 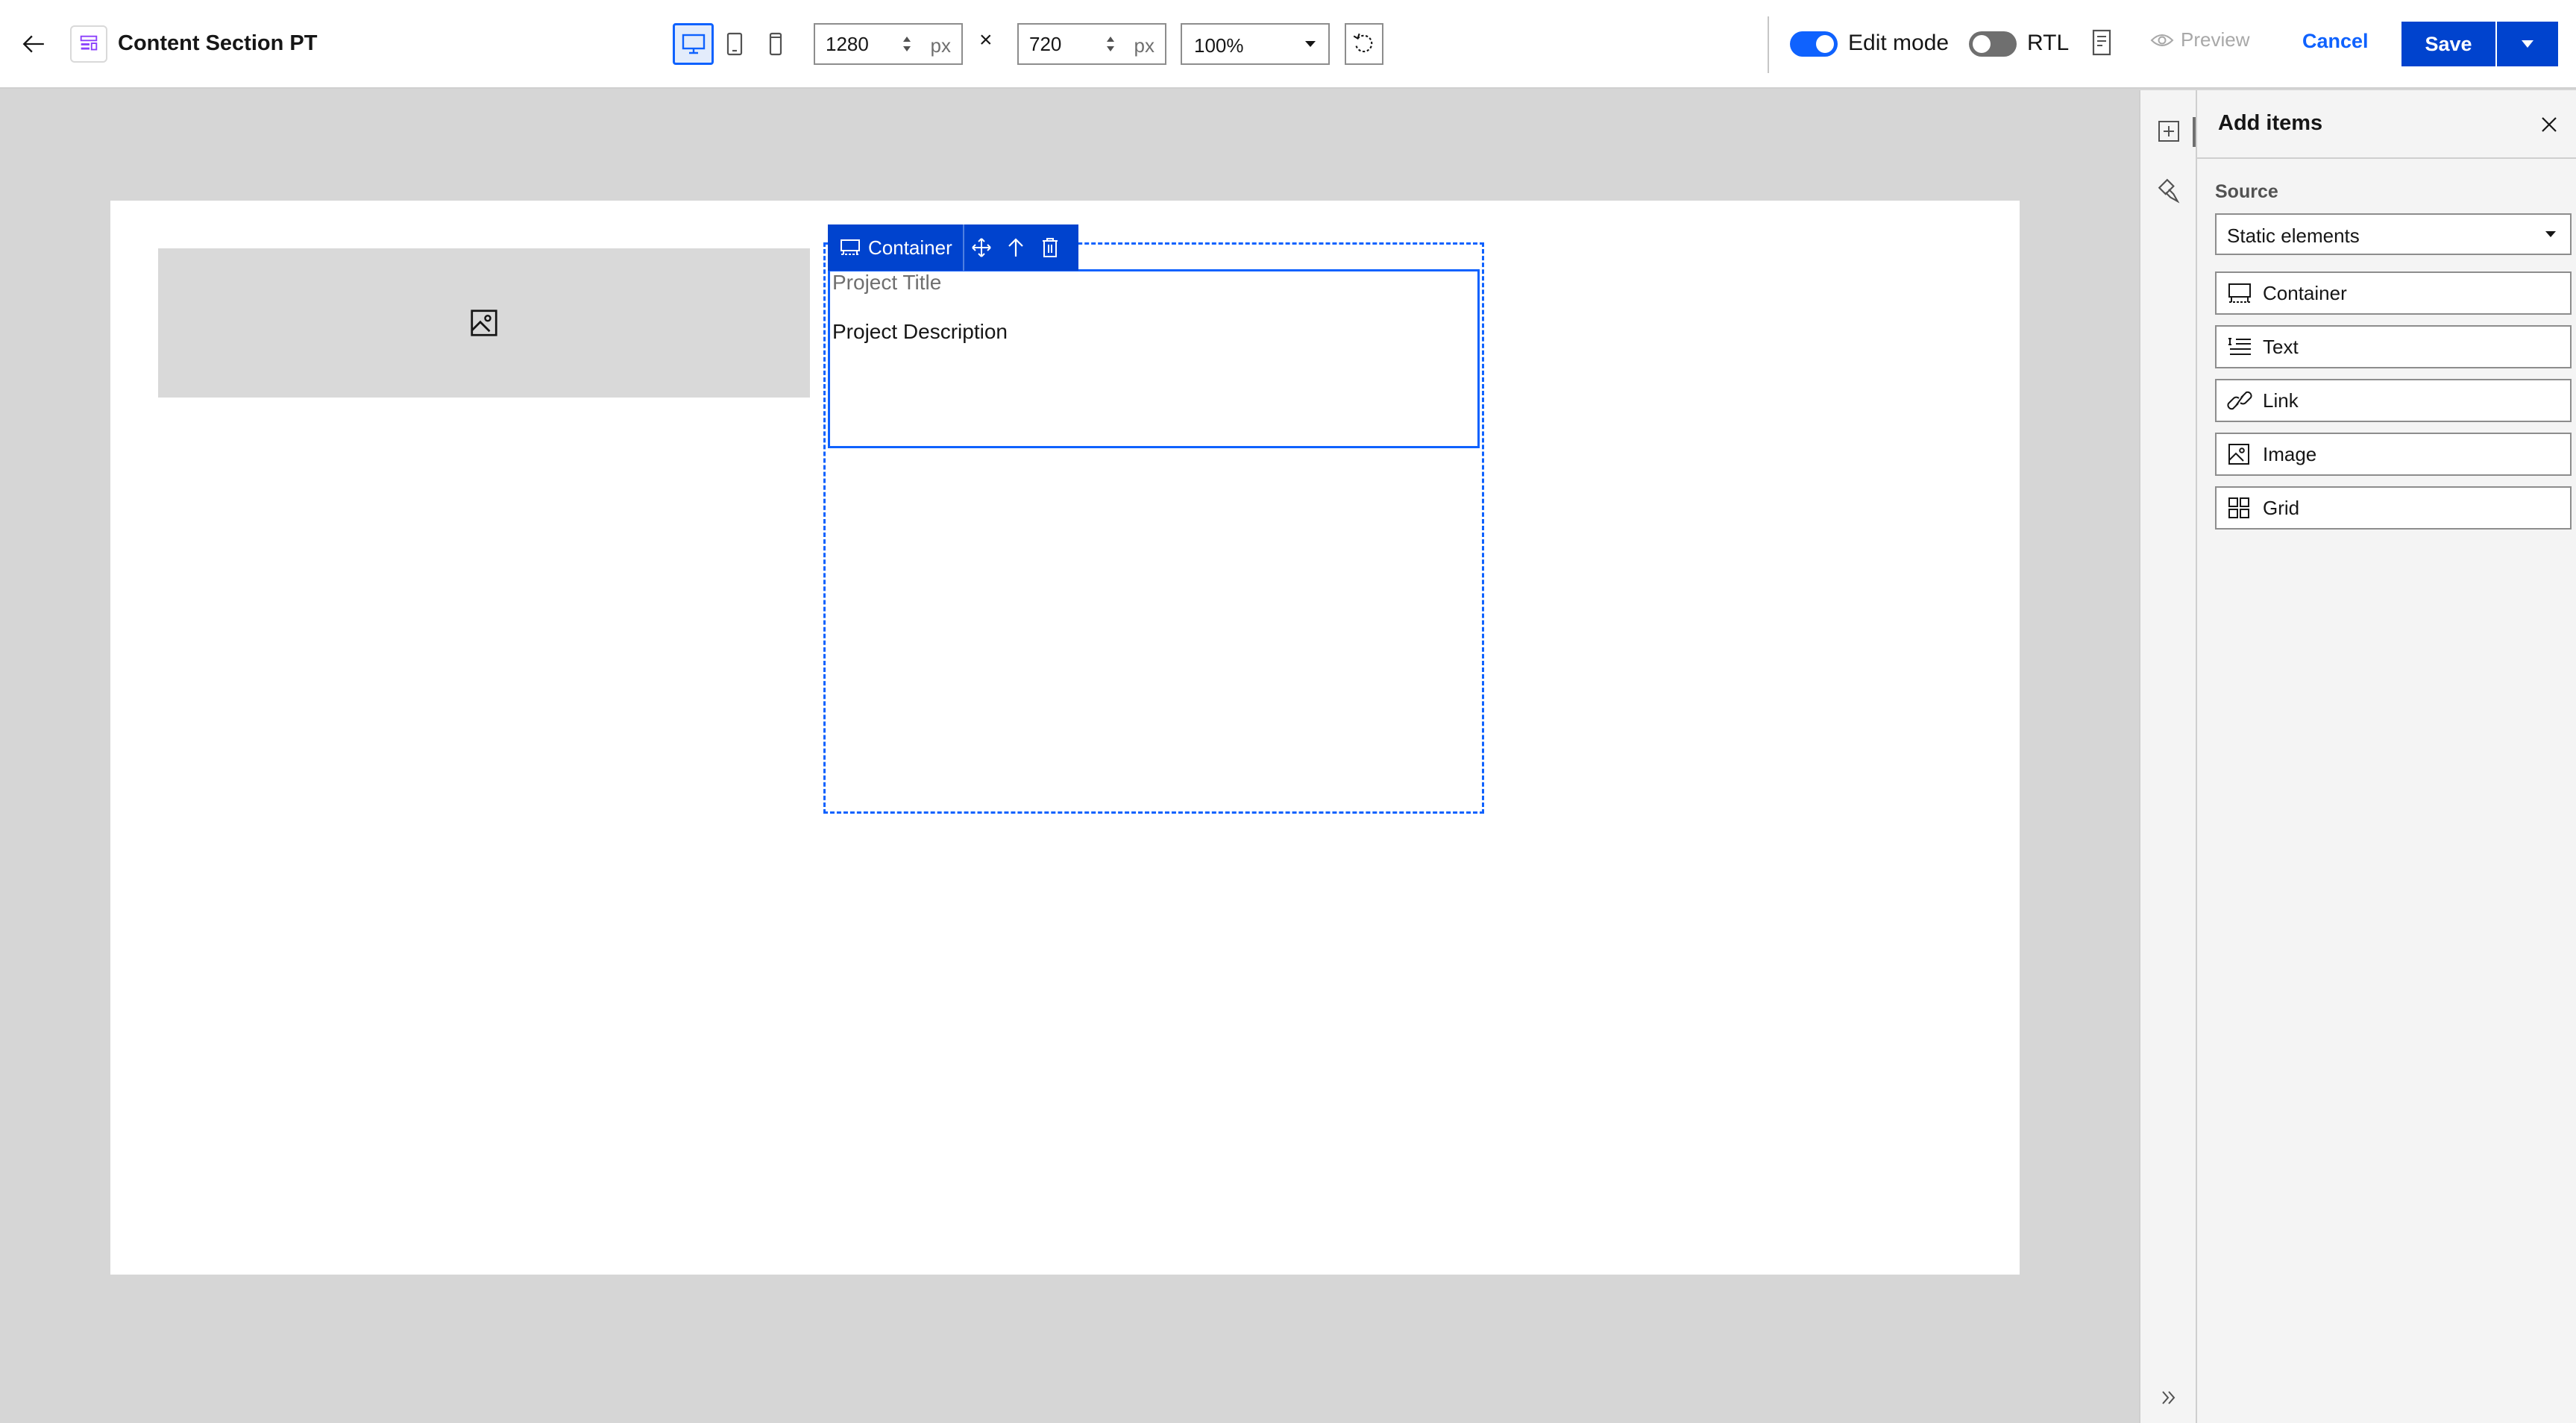 What do you see at coordinates (2215, 39) in the screenshot?
I see `preview-label: Preview` at bounding box center [2215, 39].